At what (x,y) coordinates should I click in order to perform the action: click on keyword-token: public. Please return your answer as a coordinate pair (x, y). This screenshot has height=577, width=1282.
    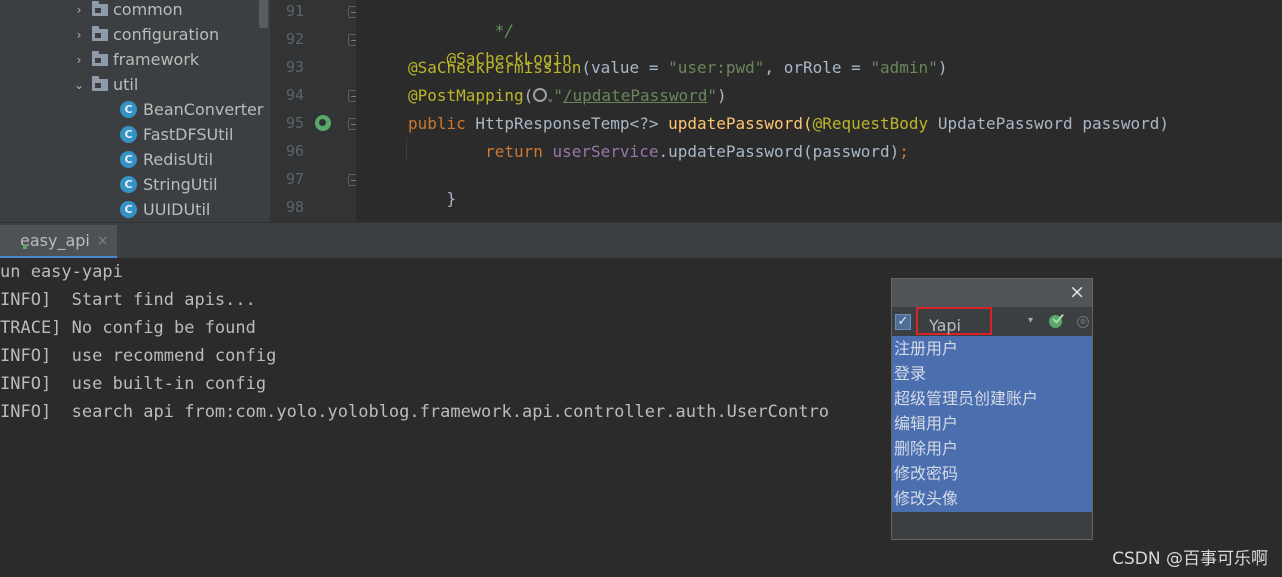
    Looking at the image, I should click on (437, 123).